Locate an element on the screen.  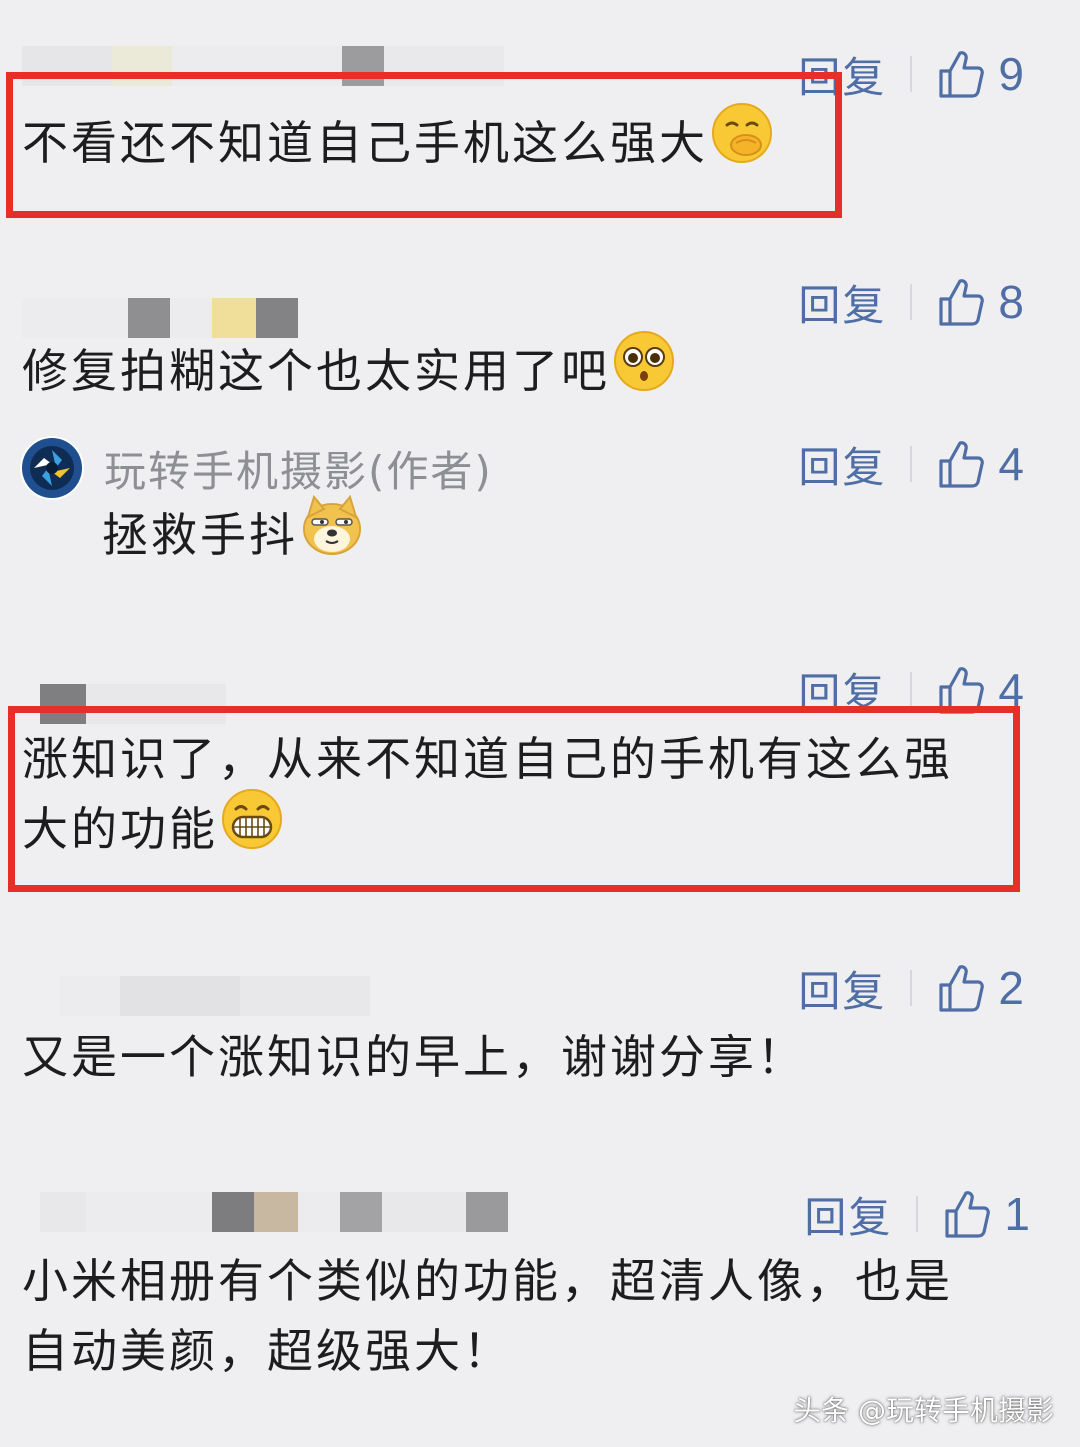
like-button: 1 is located at coordinates (987, 1214).